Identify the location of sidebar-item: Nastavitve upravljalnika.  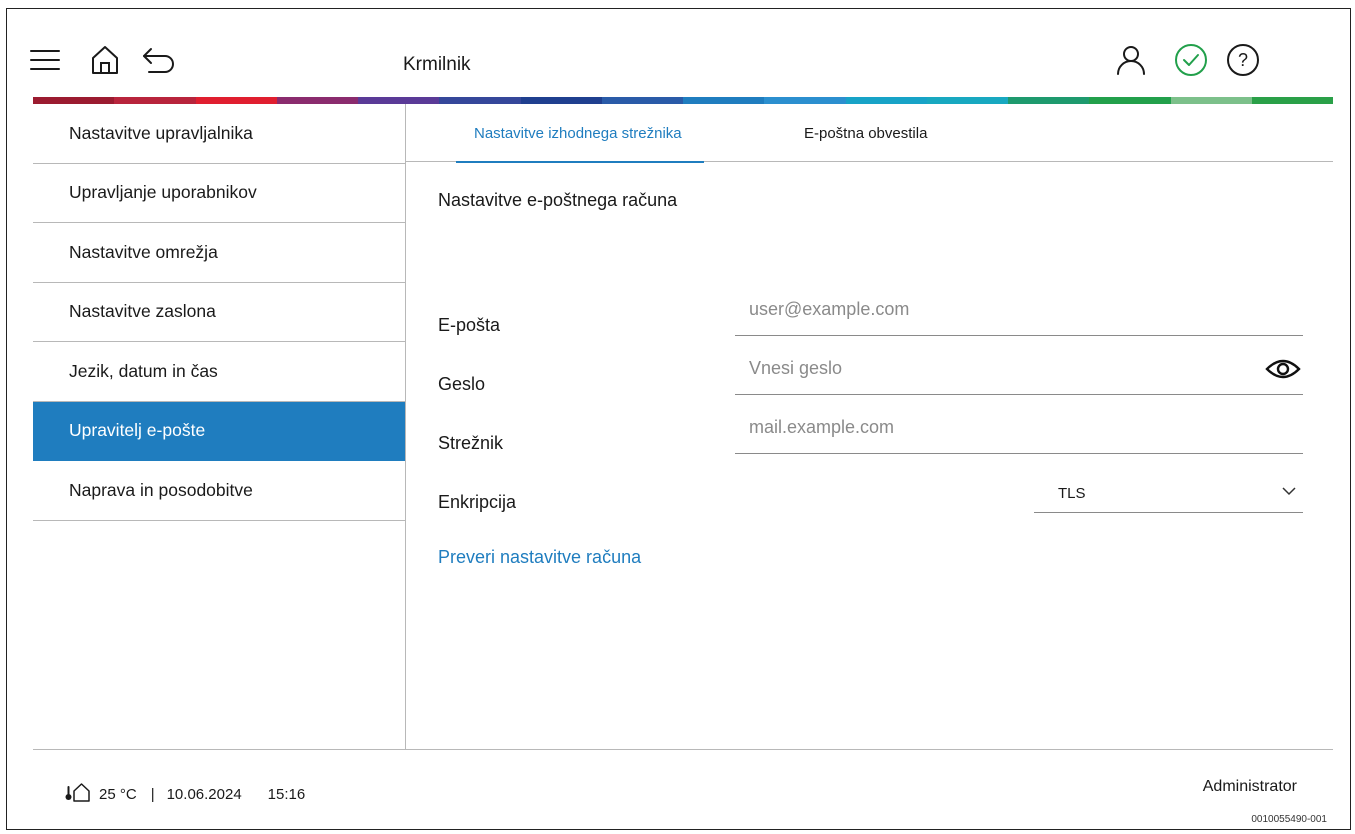
(219, 134).